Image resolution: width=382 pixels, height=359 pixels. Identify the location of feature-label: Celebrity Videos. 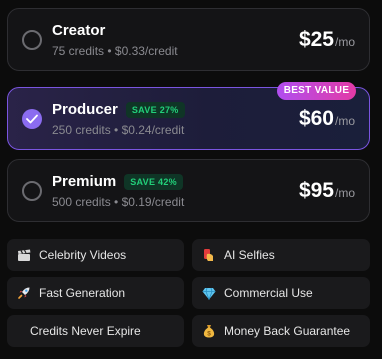
(83, 255).